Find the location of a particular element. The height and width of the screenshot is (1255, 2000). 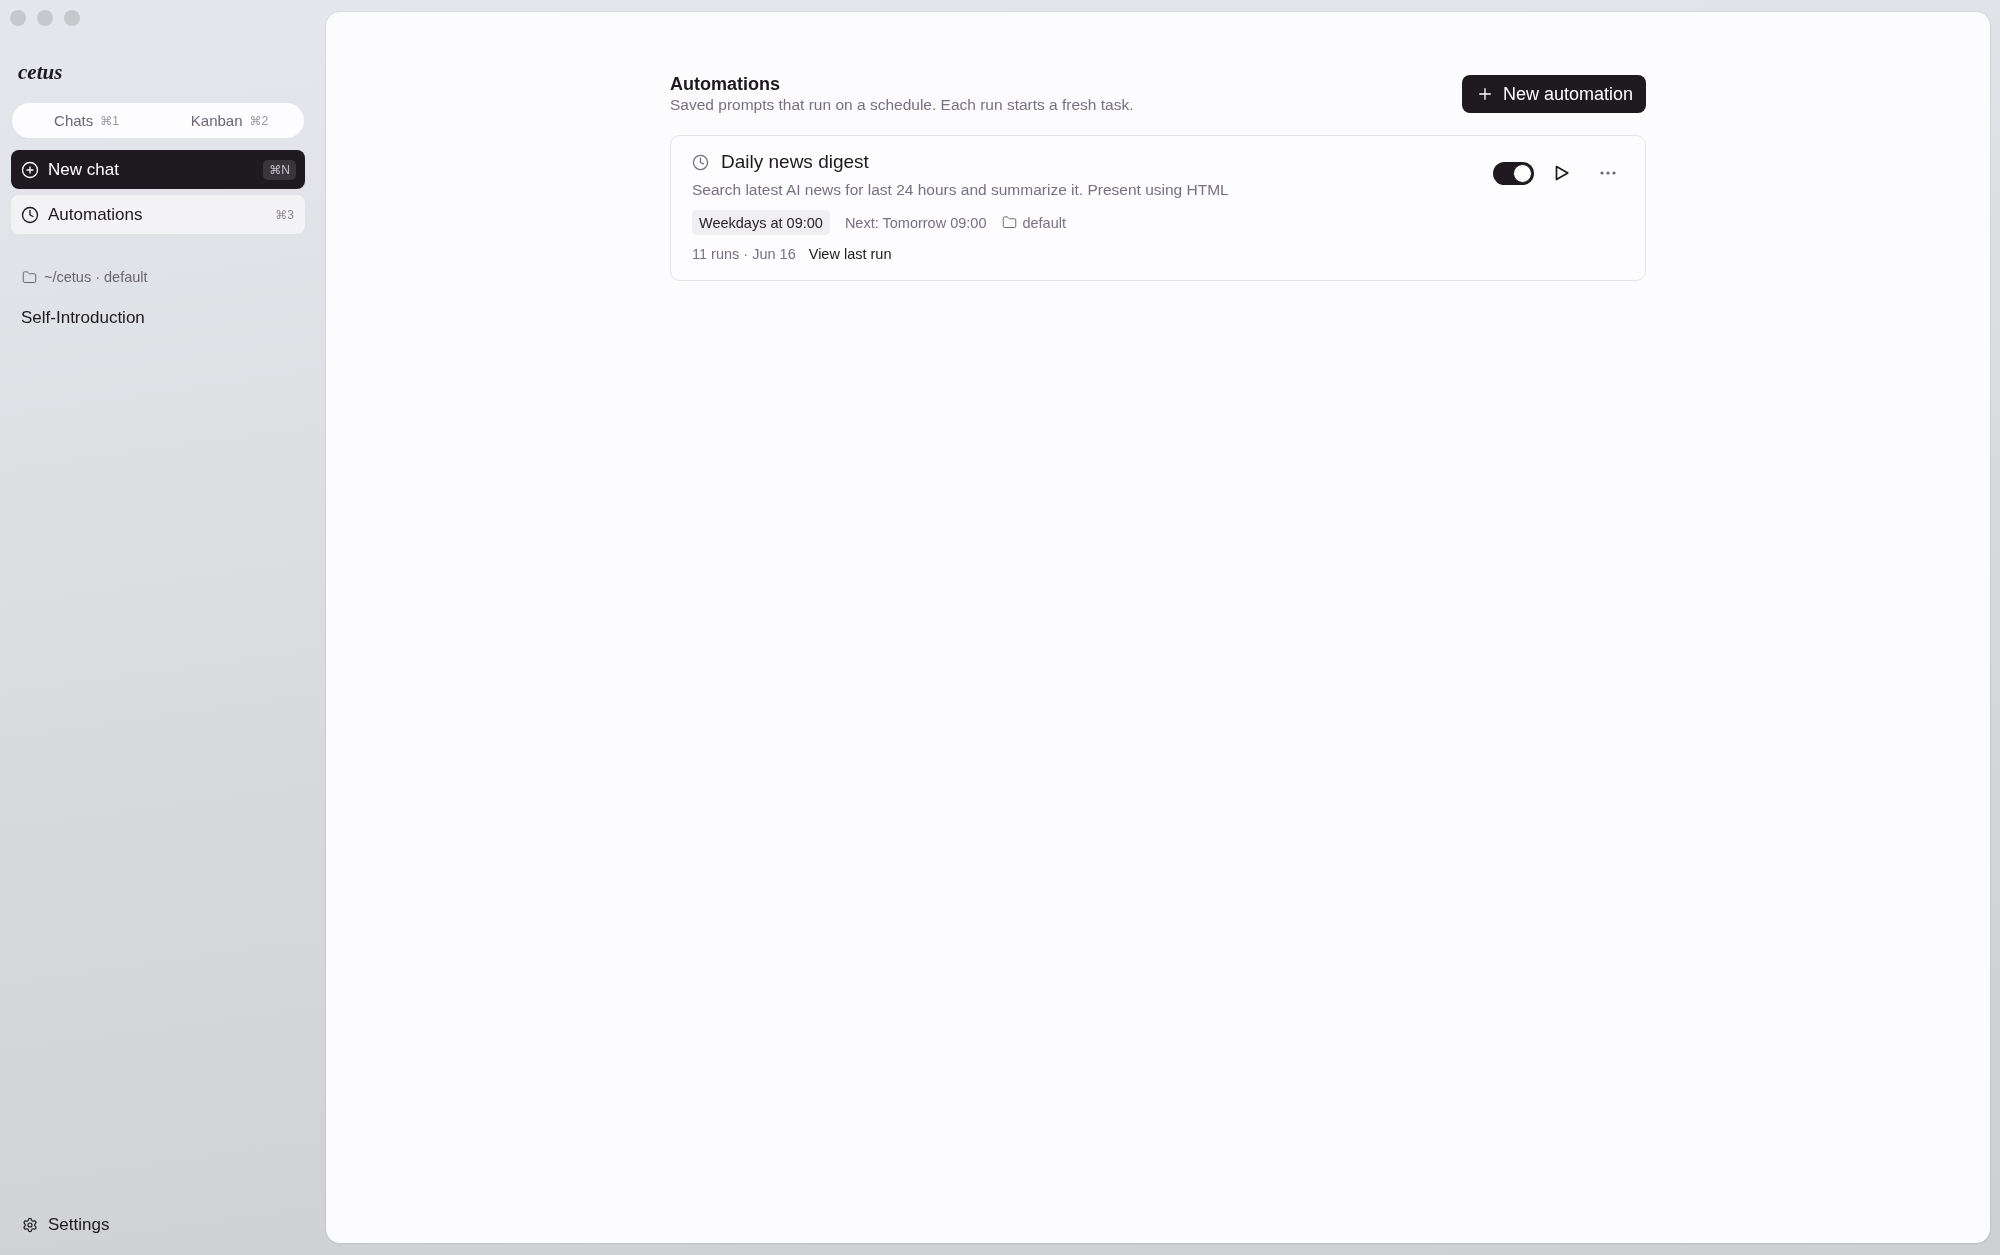

play-icon is located at coordinates (1562, 173).